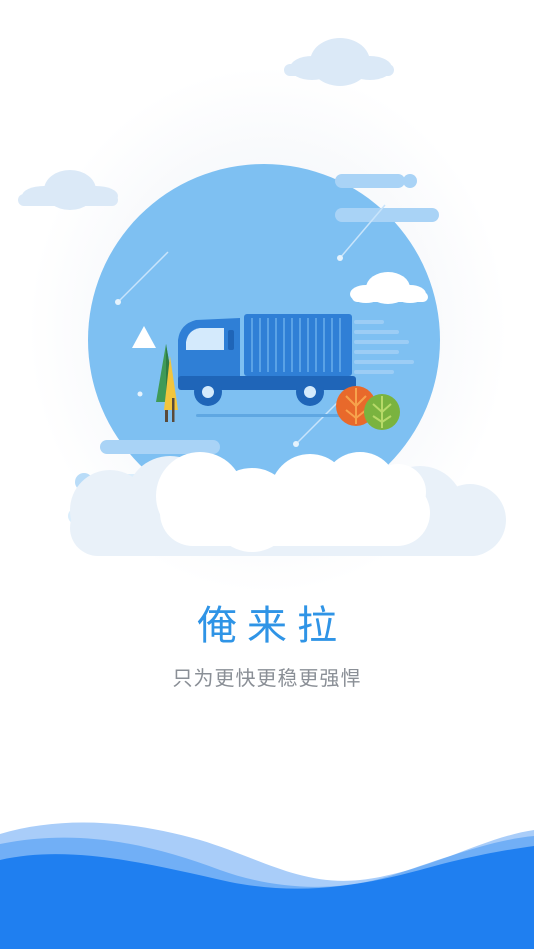 Image resolution: width=534 pixels, height=949 pixels. Describe the element at coordinates (272, 626) in the screenshot. I see `app-name: 俺来拉` at that location.